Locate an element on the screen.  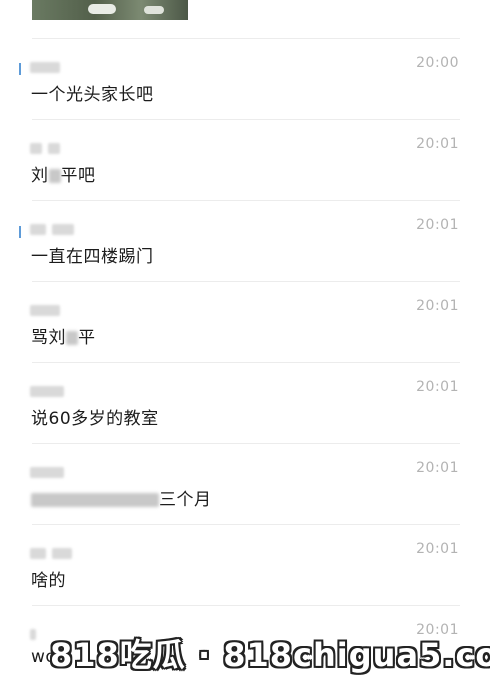
message-row: 20:01 说60多岁的教室 is located at coordinates (245, 402).